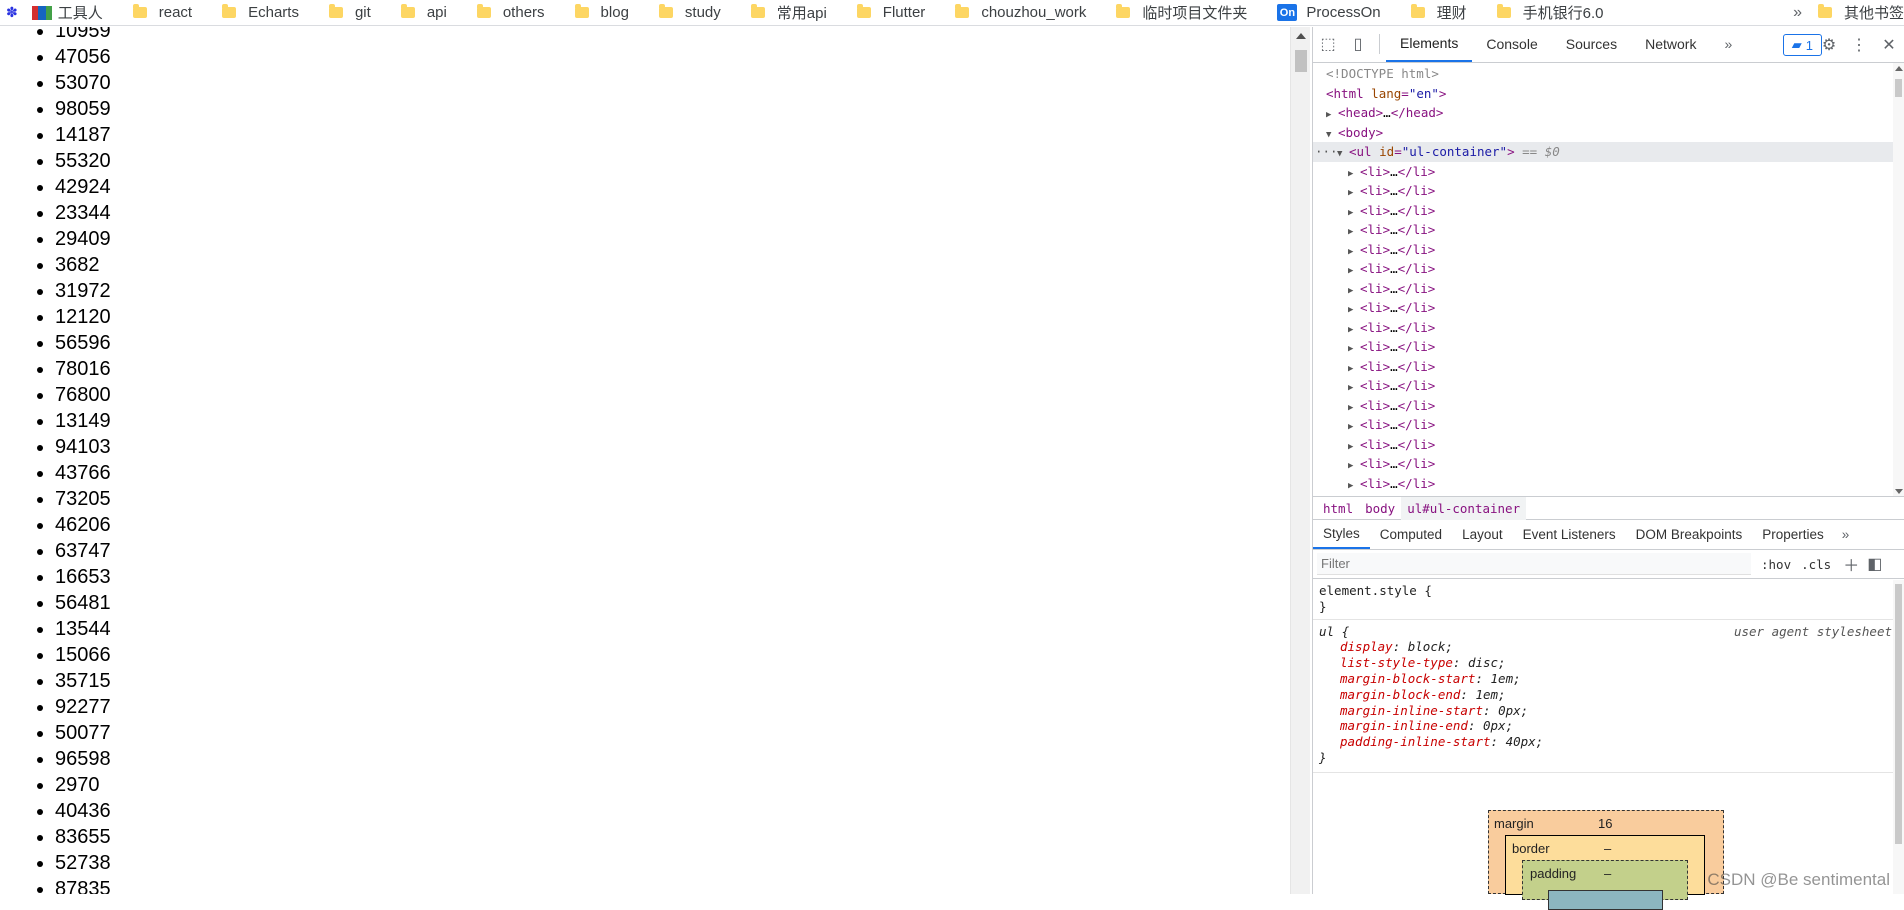 Image resolution: width=1904 pixels, height=910 pixels. What do you see at coordinates (13, 13) in the screenshot?
I see `bookmark-baidu: ✽` at bounding box center [13, 13].